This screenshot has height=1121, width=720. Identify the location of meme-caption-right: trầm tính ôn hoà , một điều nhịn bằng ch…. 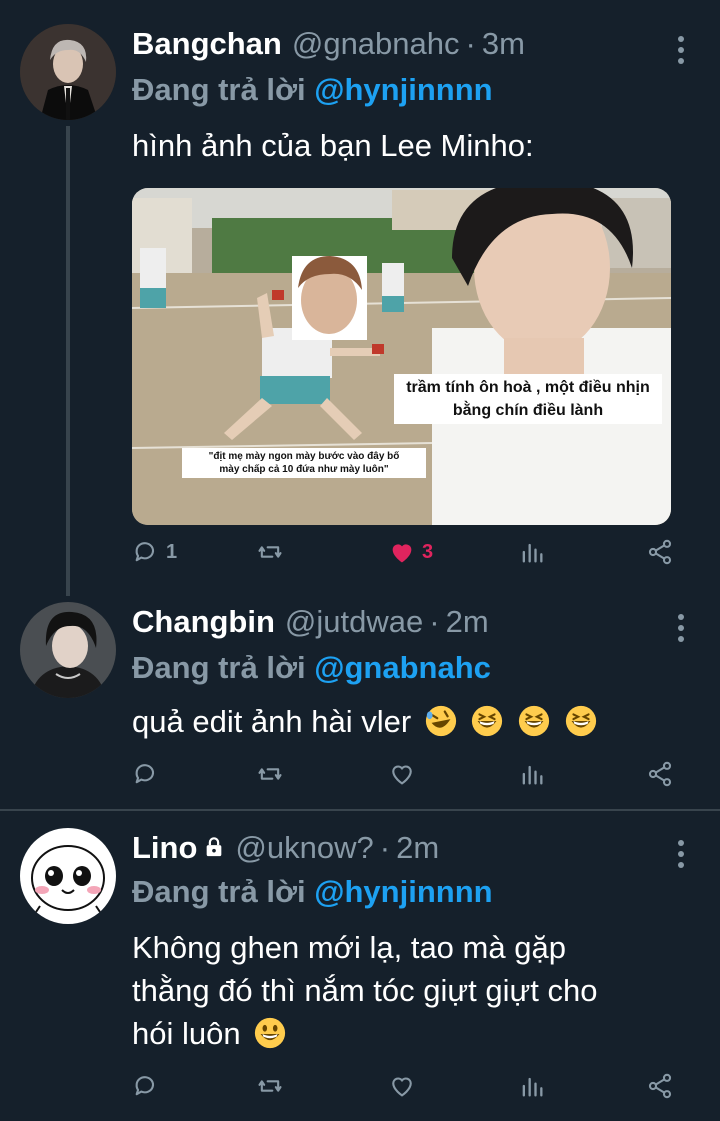
(528, 399).